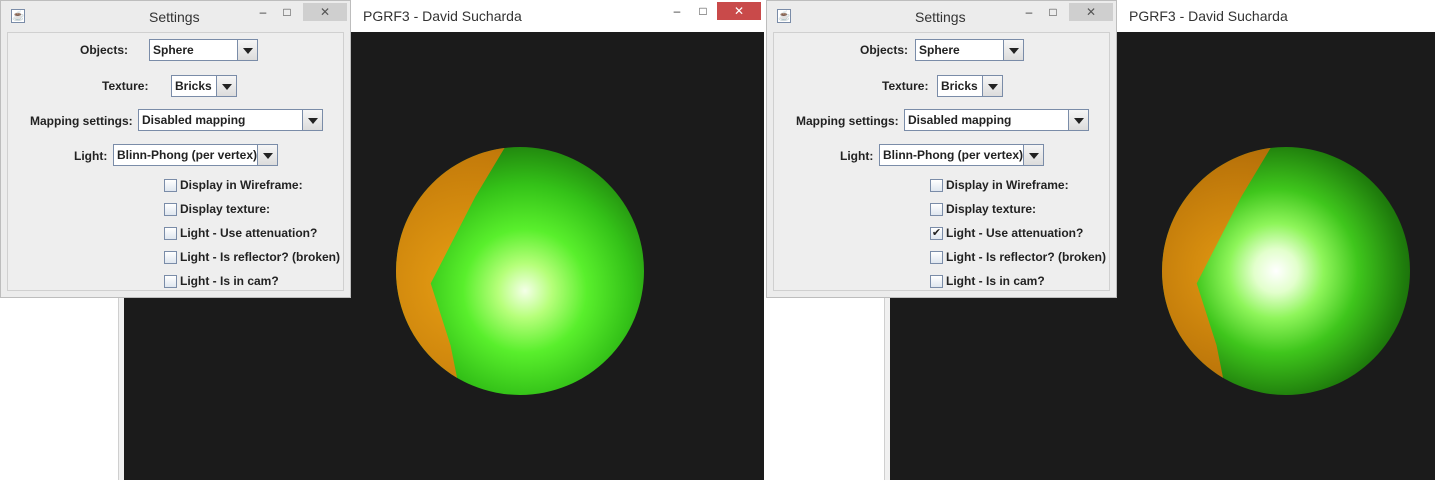 This screenshot has height=480, width=1435. Describe the element at coordinates (677, 11) in the screenshot. I see `minimize-button: –` at that location.